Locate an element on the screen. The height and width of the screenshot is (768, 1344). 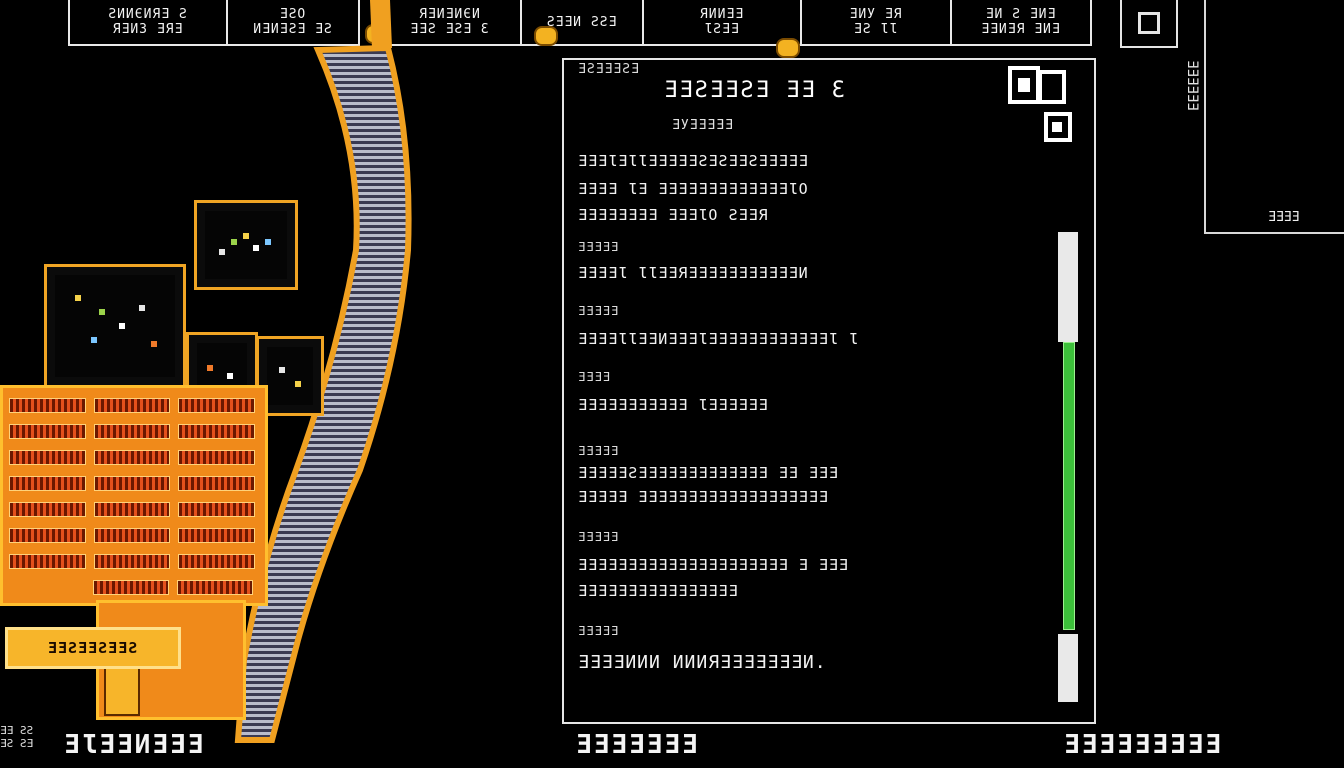
top-tab-3-line2: ƎƎƧ ƎƧƎ Ɛ is located at coordinates (450, 29).